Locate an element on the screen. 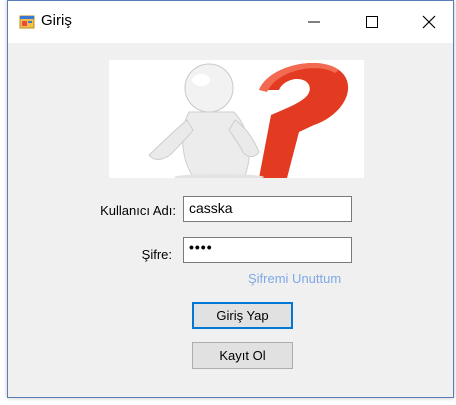 The image size is (456, 405). window-title: Giriş is located at coordinates (56, 20).